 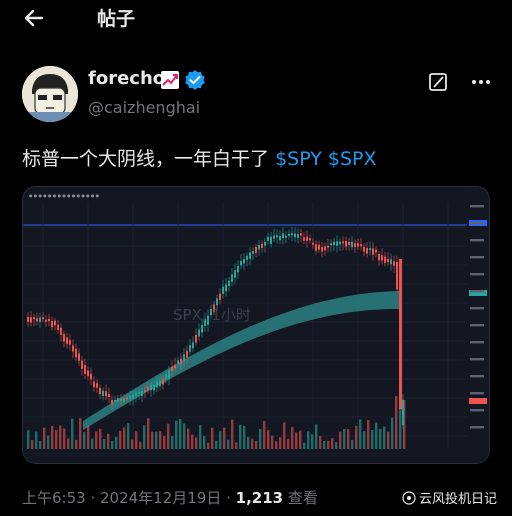 I want to click on chart-header-text: ● ● ● ● ● ● ● ● ● ● ● ● ● ● ●, so click(x=64, y=195).